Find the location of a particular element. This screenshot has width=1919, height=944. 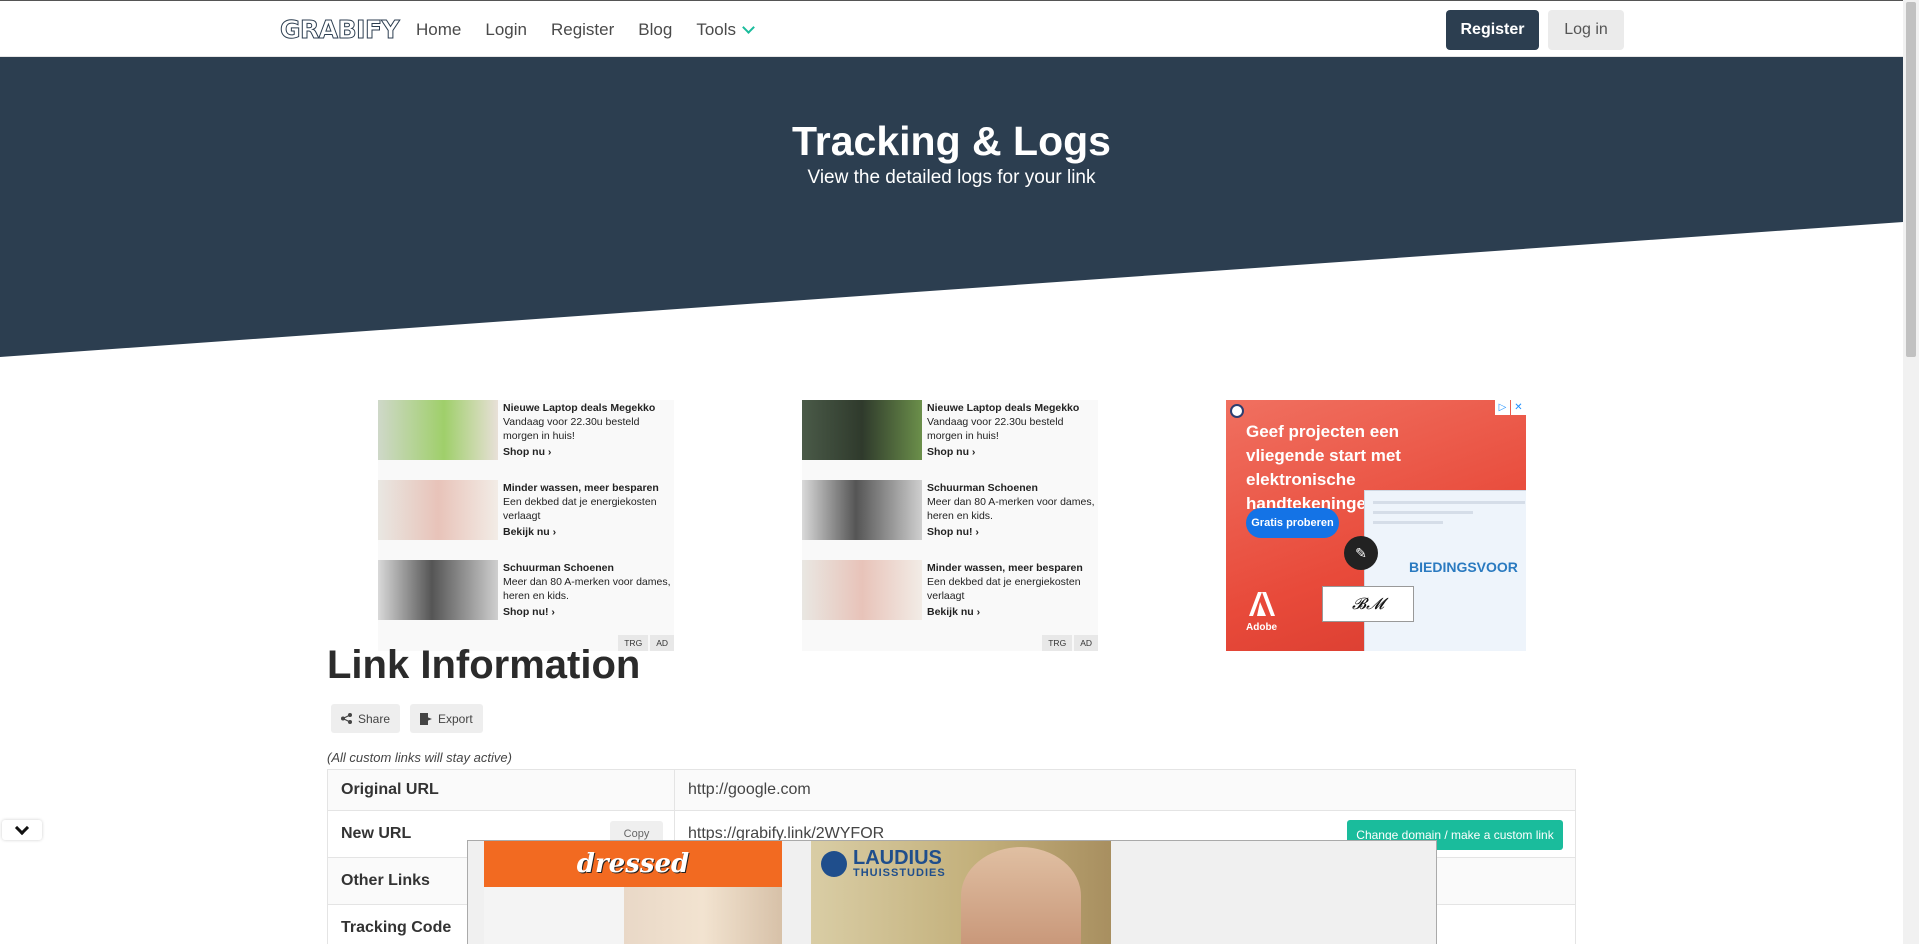

adchoices-icon: ▷ is located at coordinates (1502, 407).